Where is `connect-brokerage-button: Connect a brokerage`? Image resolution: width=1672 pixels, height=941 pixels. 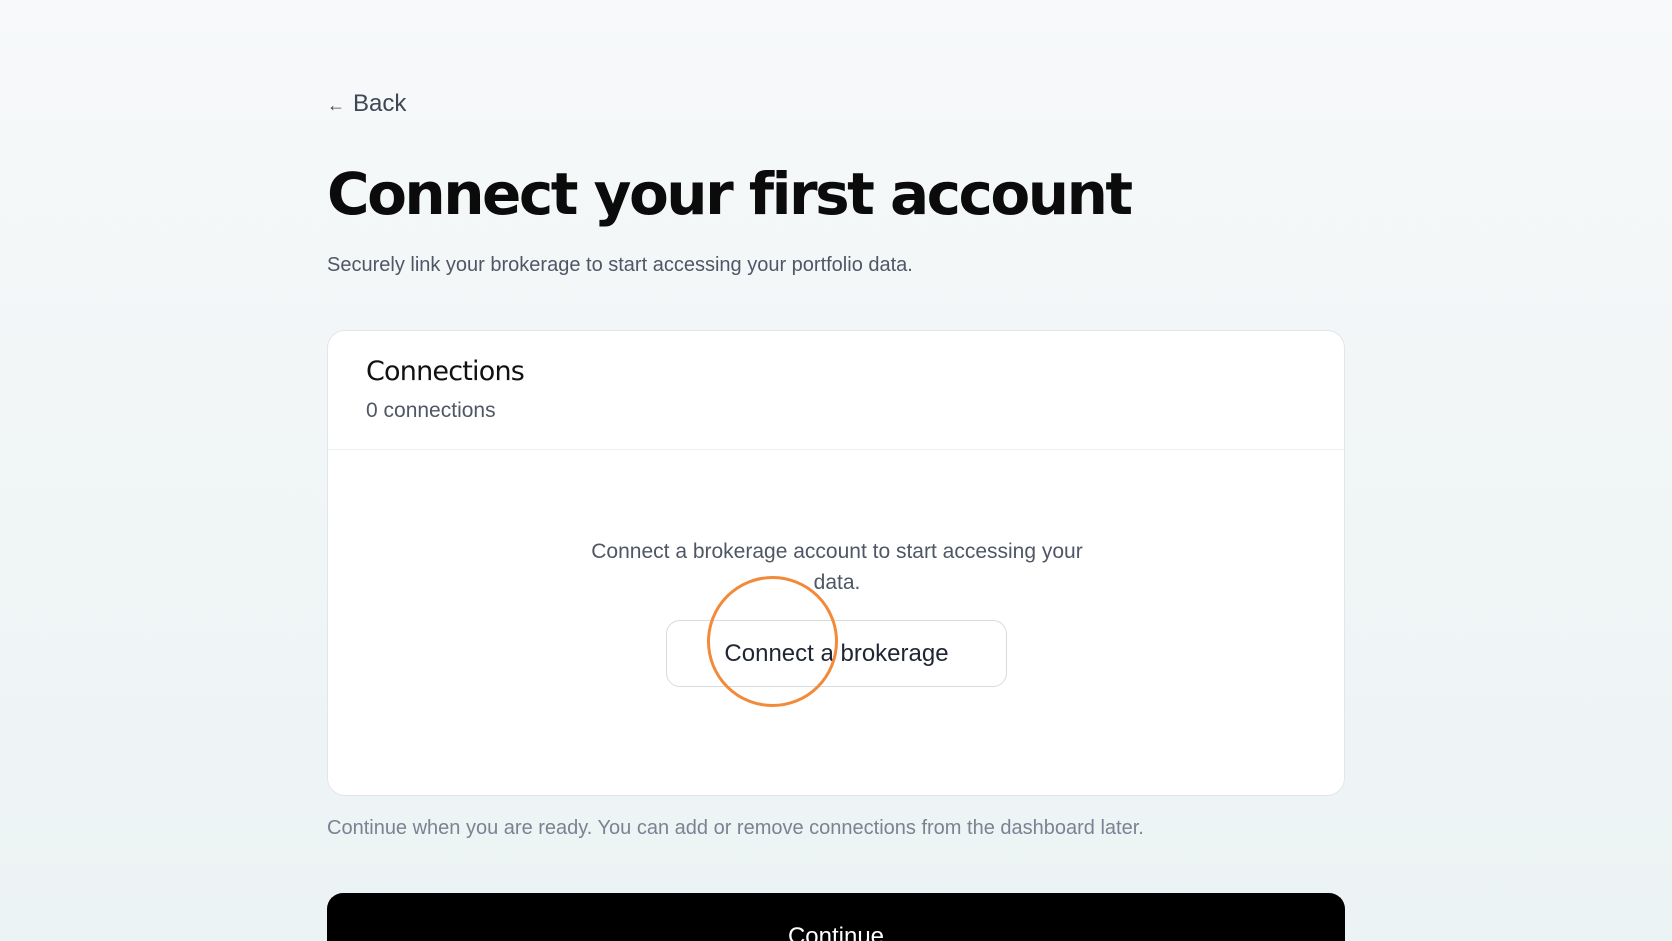
connect-brokerage-button: Connect a brokerage is located at coordinates (836, 653).